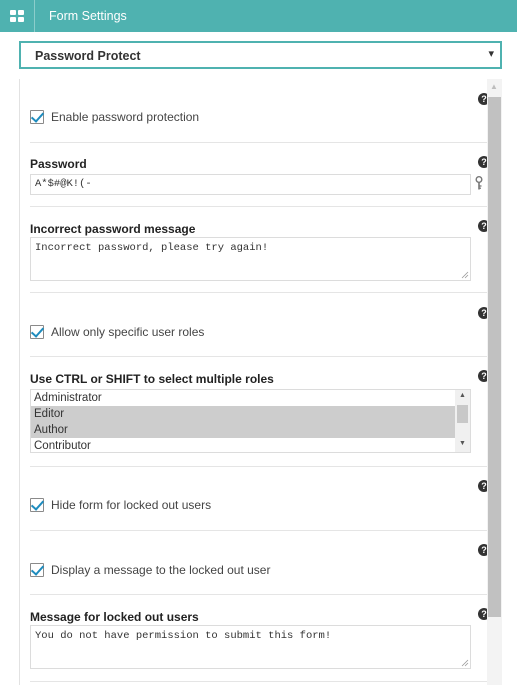 The image size is (517, 685). Describe the element at coordinates (260, 325) in the screenshot. I see `roles-toggle-section: ? Allow only specific user roles` at that location.